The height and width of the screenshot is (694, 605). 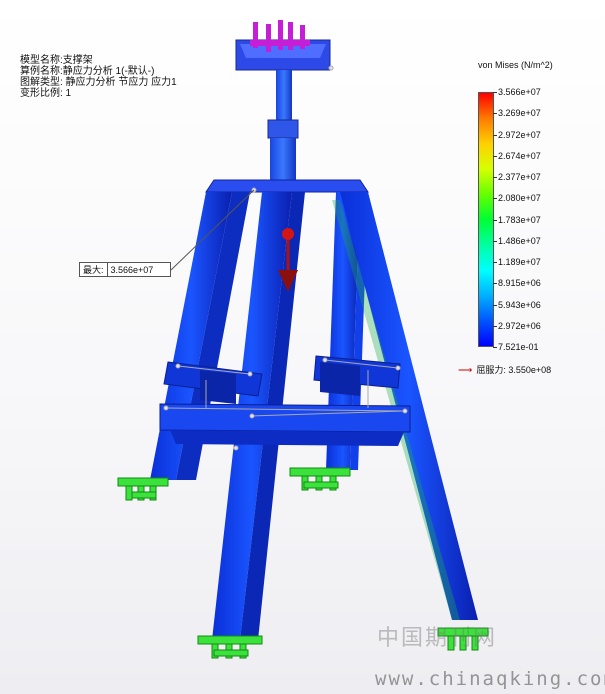 What do you see at coordinates (437, 638) in the screenshot?
I see `watermark-cn: 中国期刊网` at bounding box center [437, 638].